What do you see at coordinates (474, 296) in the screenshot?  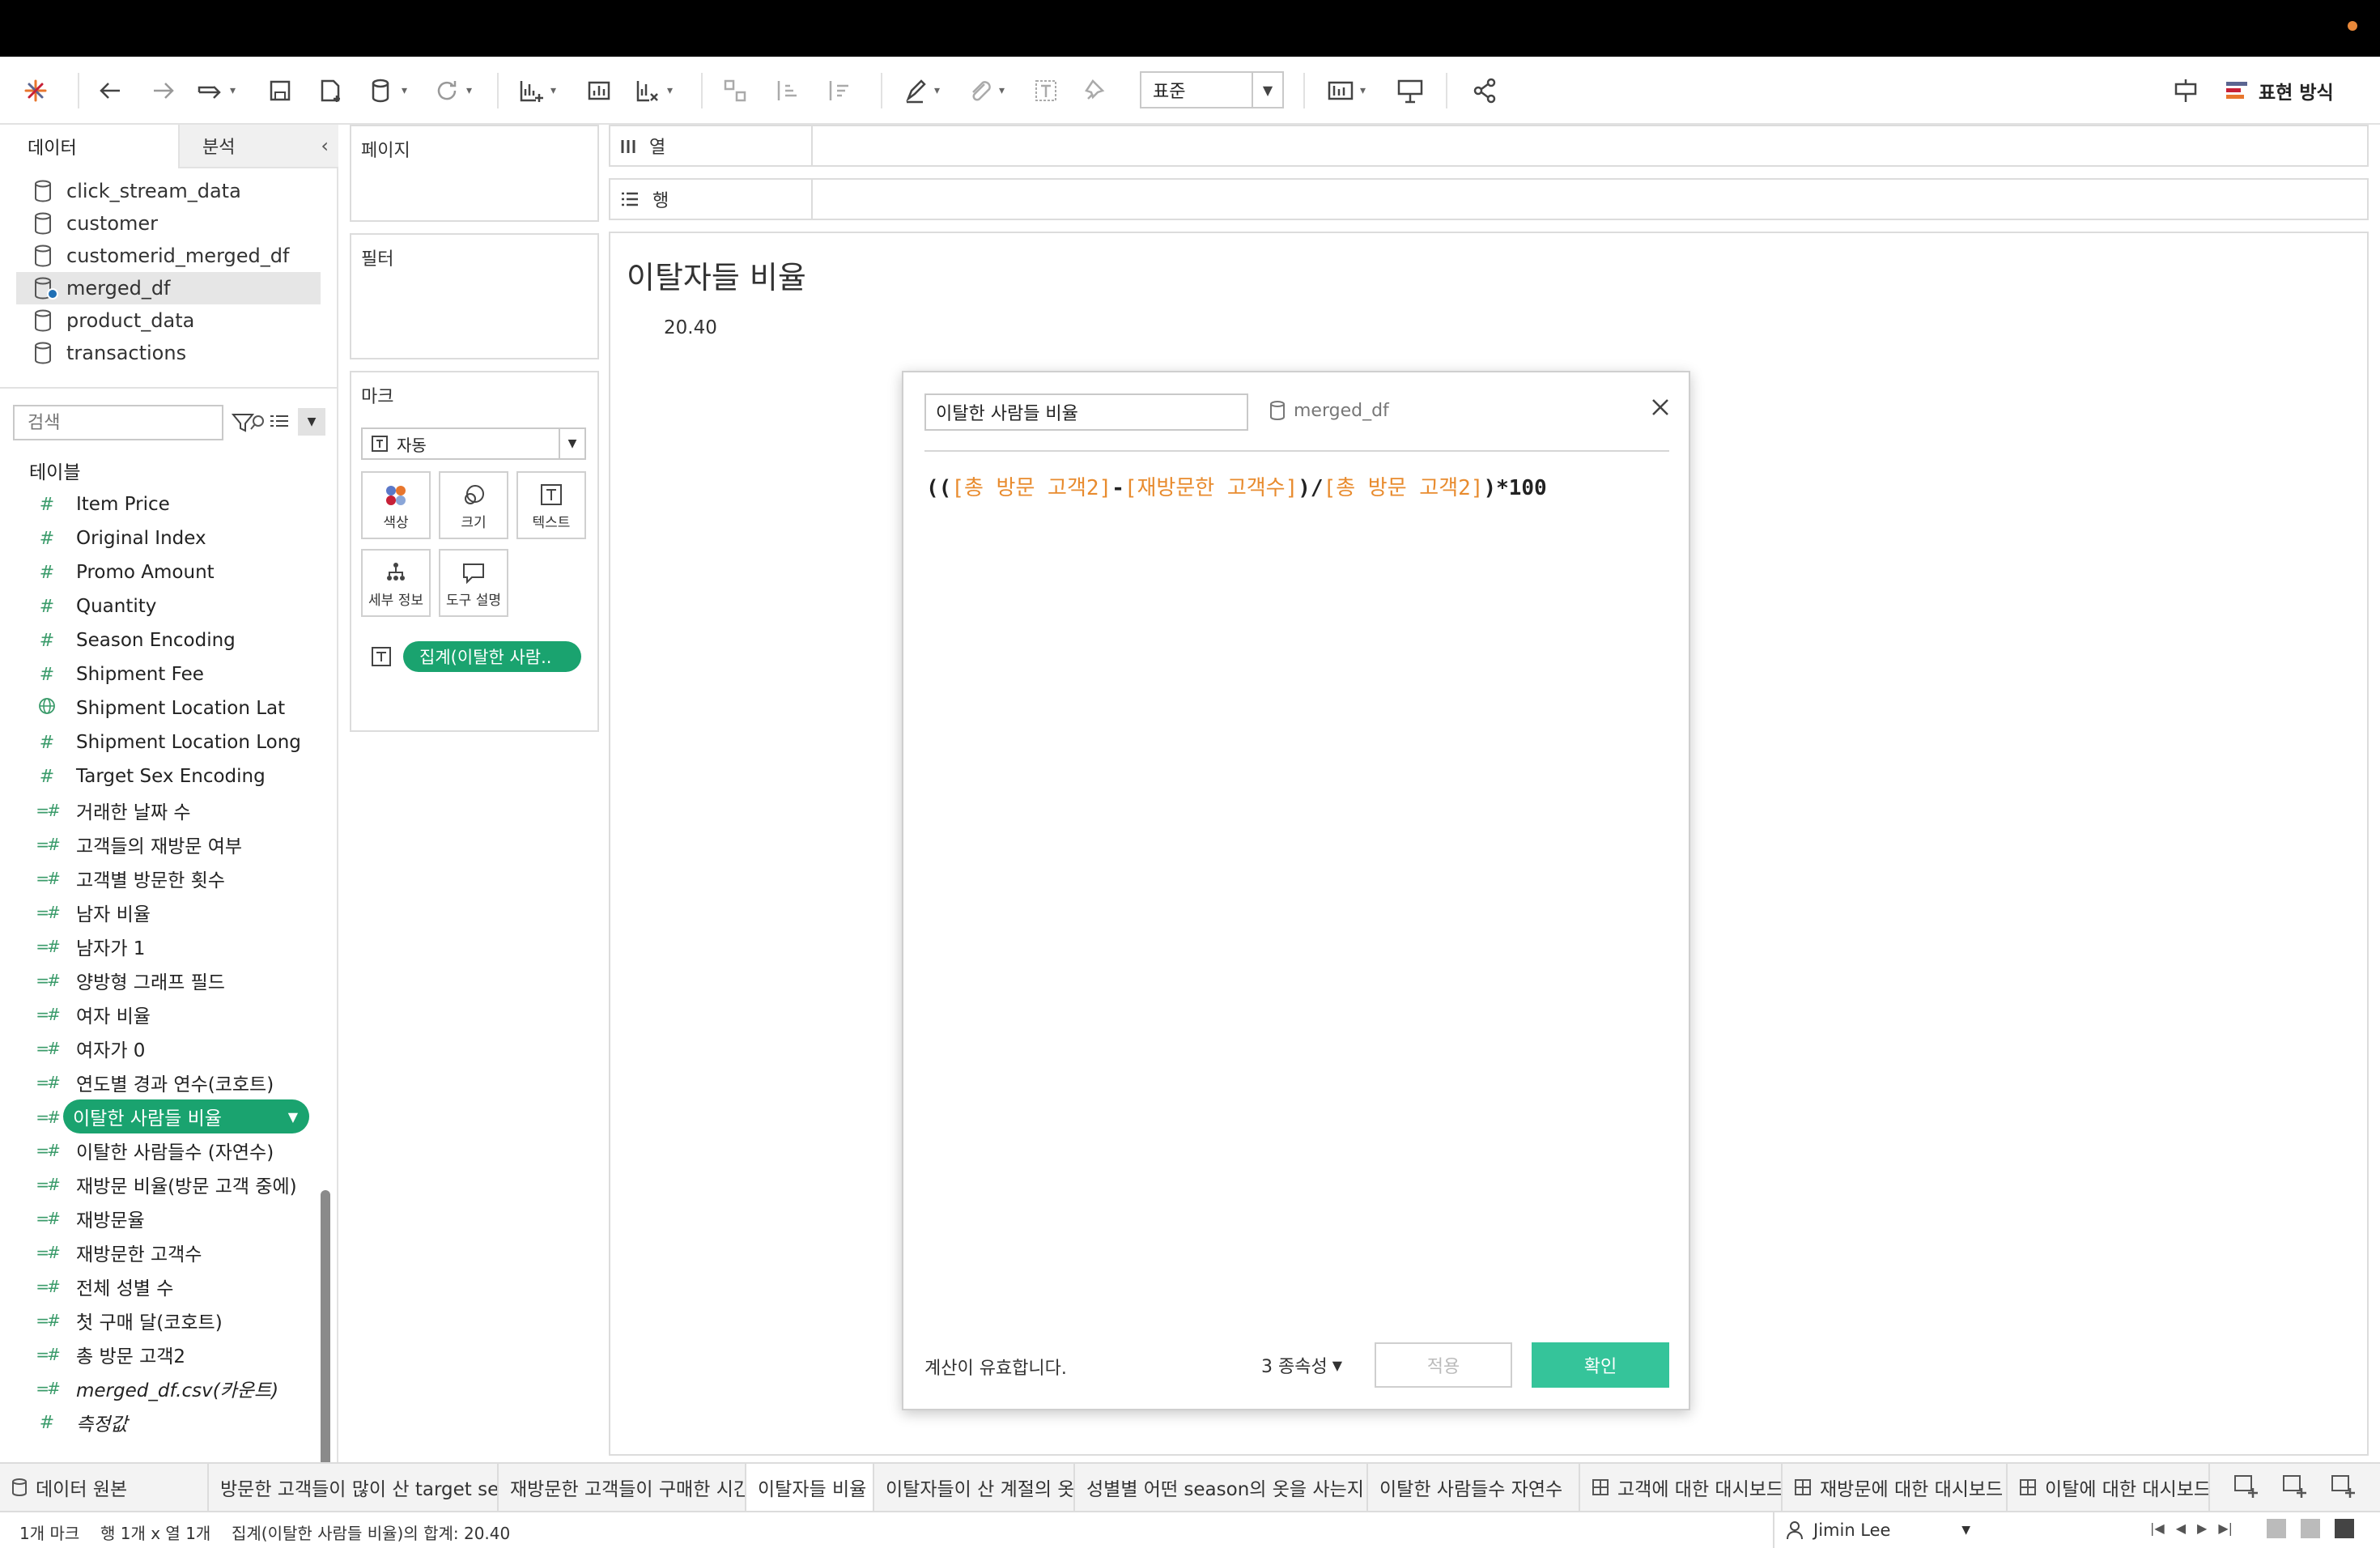 I see `filters-shelf: 필터` at bounding box center [474, 296].